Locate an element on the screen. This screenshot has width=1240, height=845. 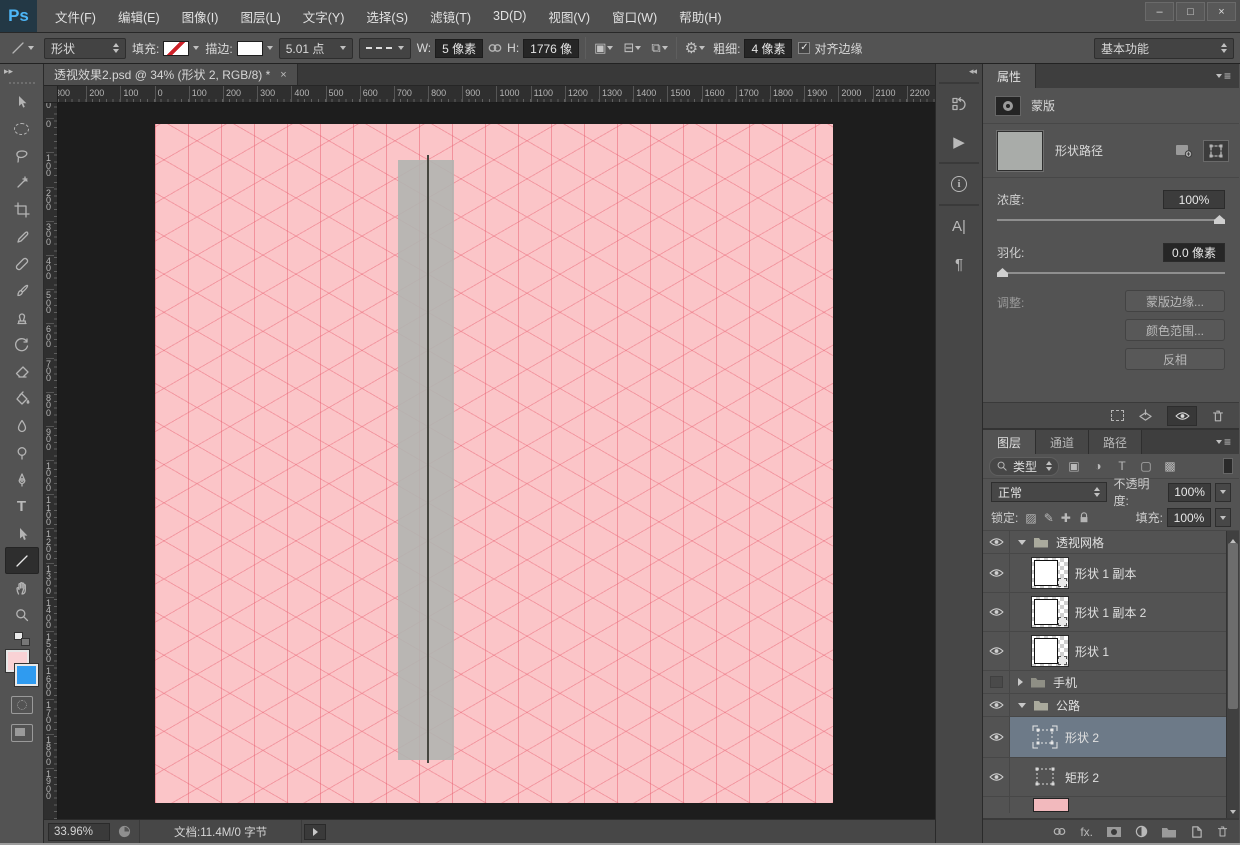
document-tab: 透视效果2.psd @ 34% (形状 2, RGB/8) * × is located at coordinates (171, 74).